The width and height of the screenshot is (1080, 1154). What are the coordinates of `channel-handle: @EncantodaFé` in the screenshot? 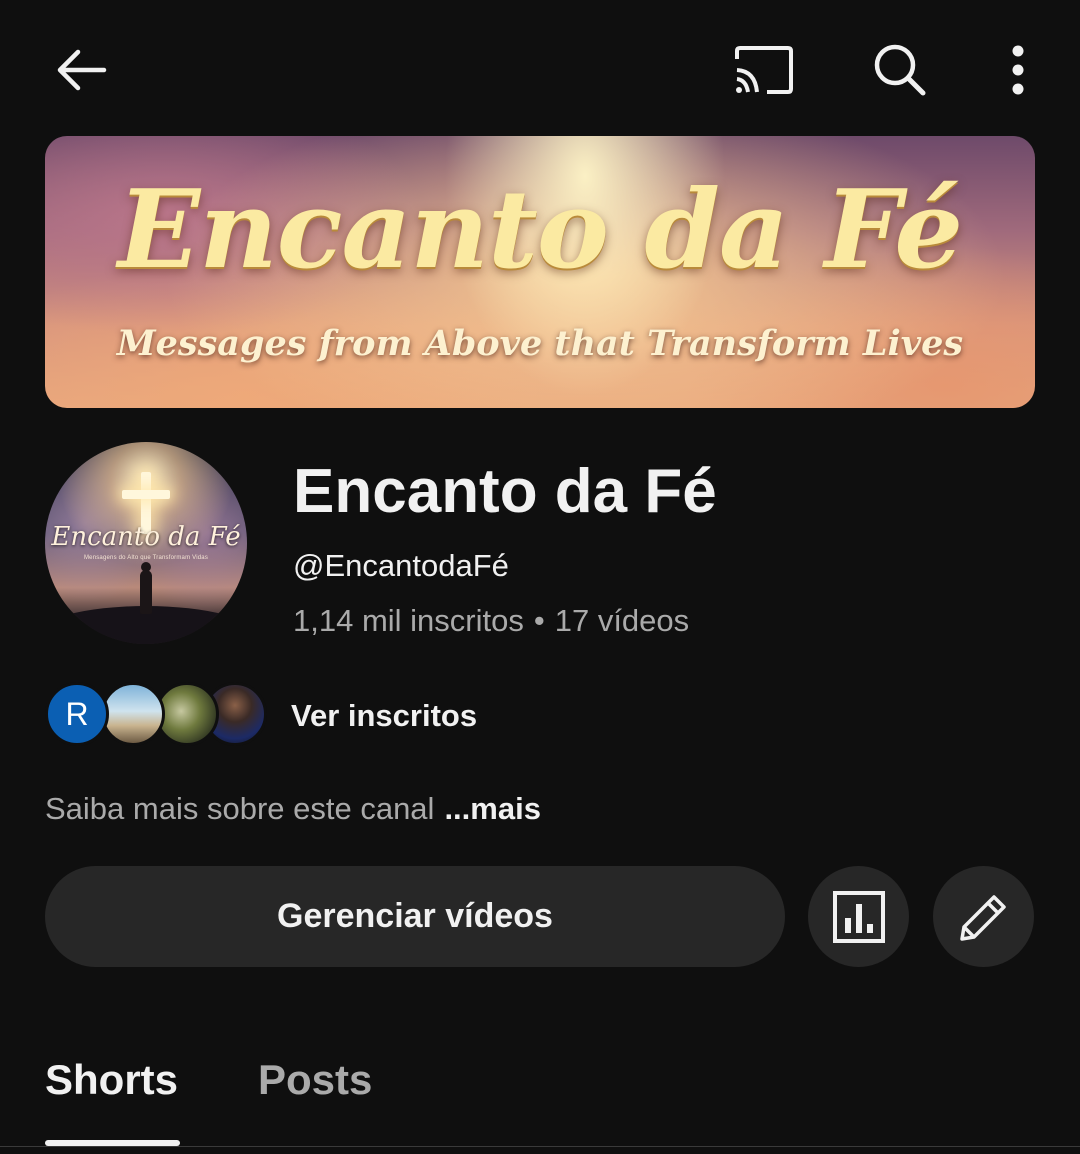 It's located at (401, 565).